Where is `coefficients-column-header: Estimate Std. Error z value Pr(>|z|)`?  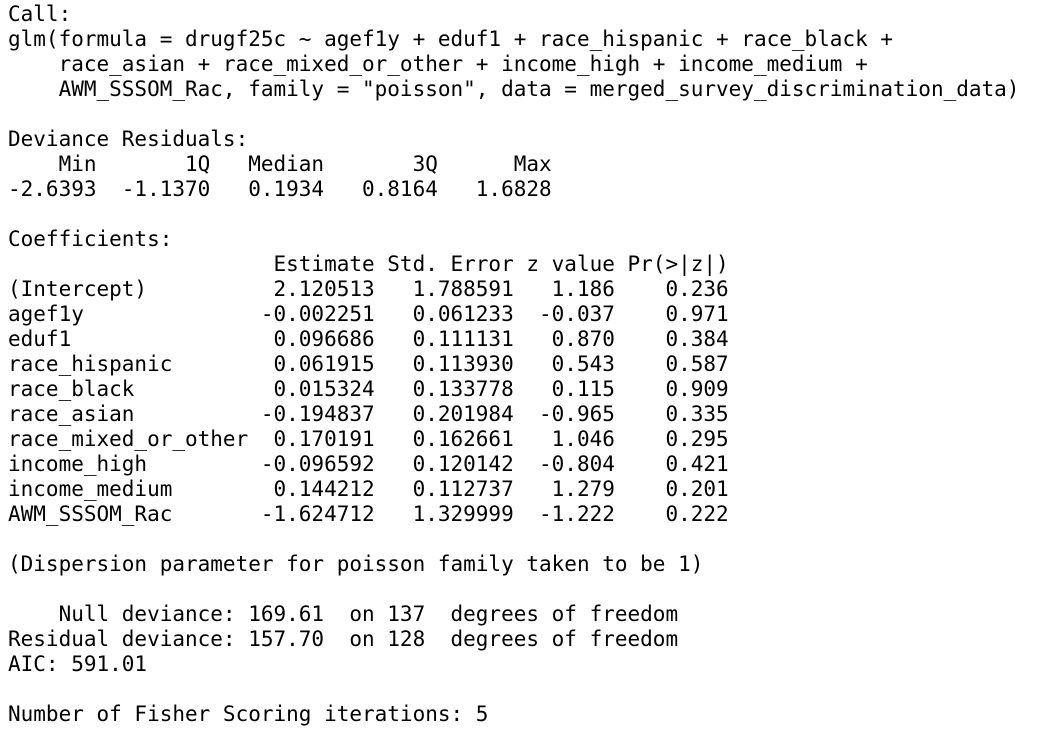
coefficients-column-header: Estimate Std. Error z value Pr(>|z|) is located at coordinates (368, 264).